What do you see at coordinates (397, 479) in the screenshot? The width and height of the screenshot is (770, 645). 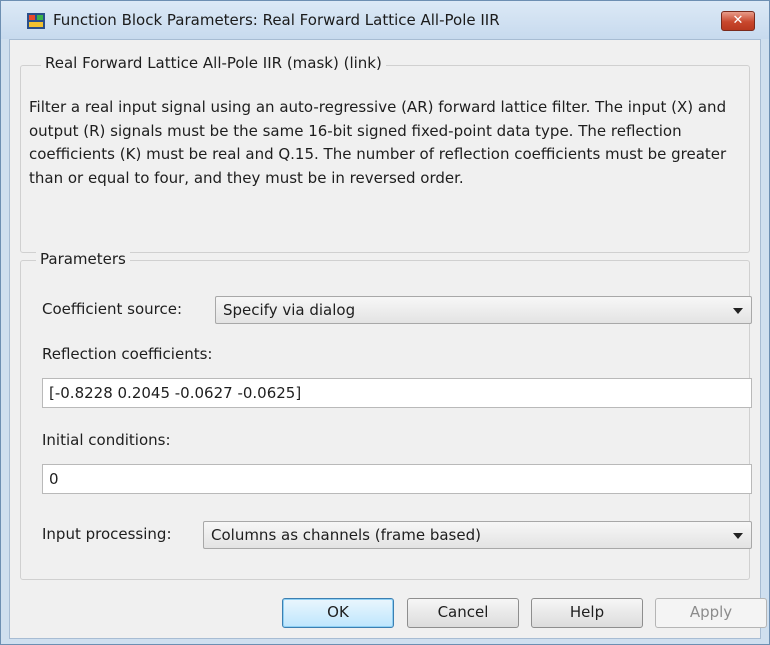 I see `initial-conditions-input: 0` at bounding box center [397, 479].